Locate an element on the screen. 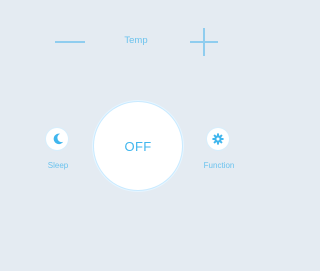 The height and width of the screenshot is (271, 320). sleep-button: Sleep is located at coordinates (56, 150).